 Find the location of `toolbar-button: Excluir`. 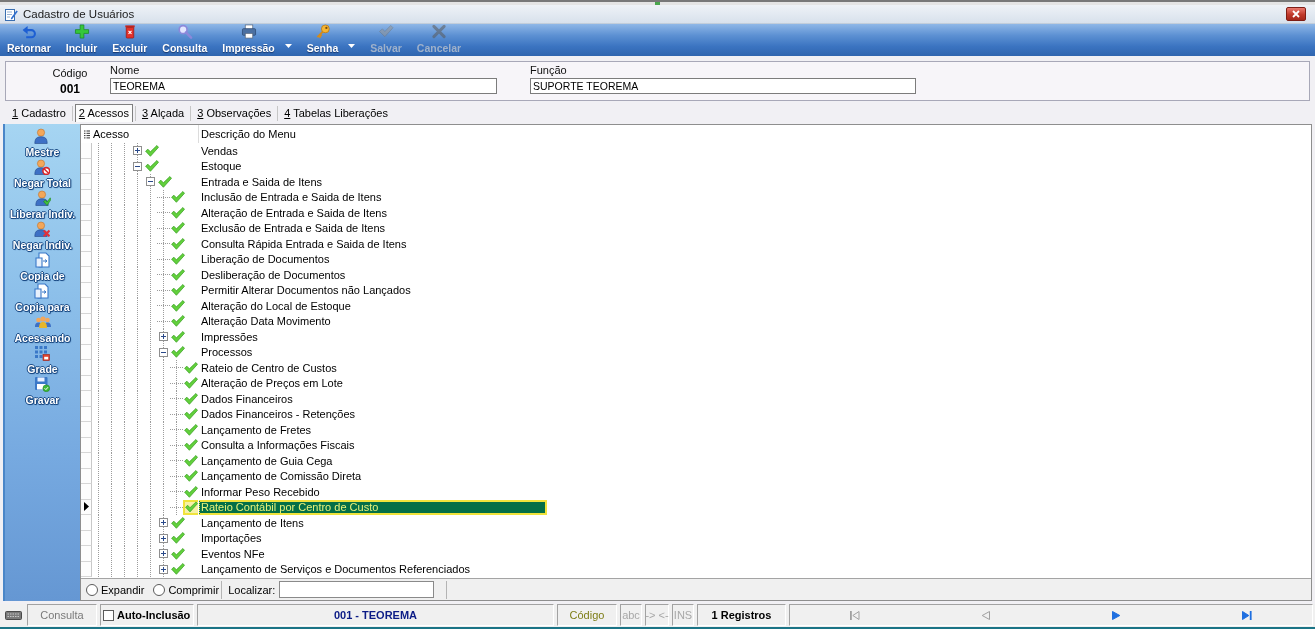

toolbar-button: Excluir is located at coordinates (130, 40).